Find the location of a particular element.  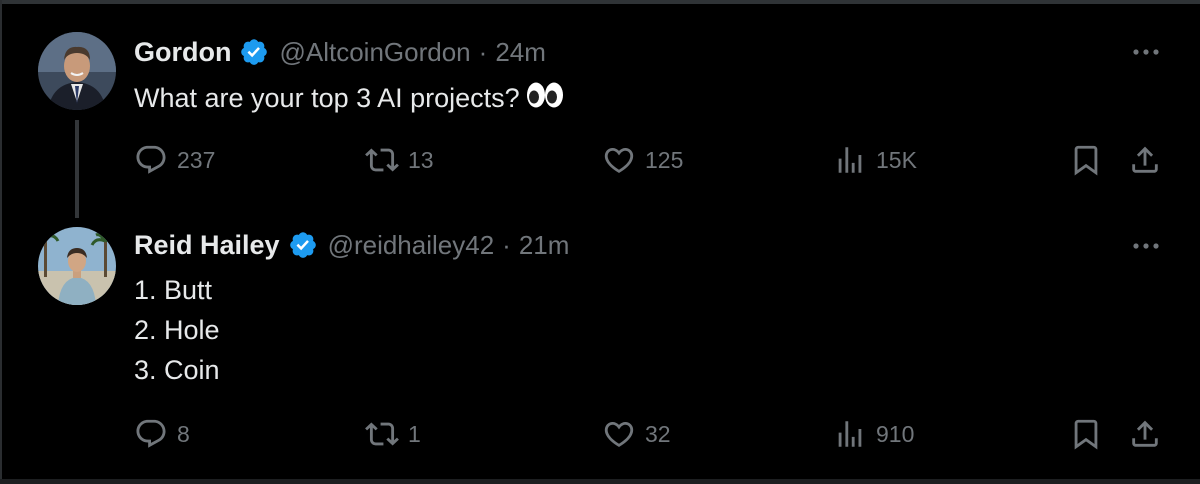

reply-count: 237 is located at coordinates (196, 159).